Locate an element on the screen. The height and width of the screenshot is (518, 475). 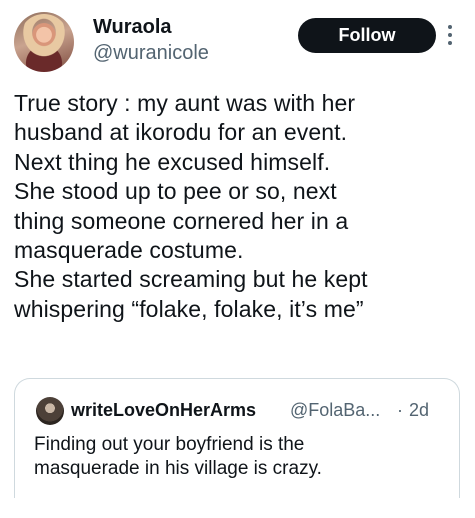
quoted-line: masquerade in his village is crazy. is located at coordinates (178, 468).